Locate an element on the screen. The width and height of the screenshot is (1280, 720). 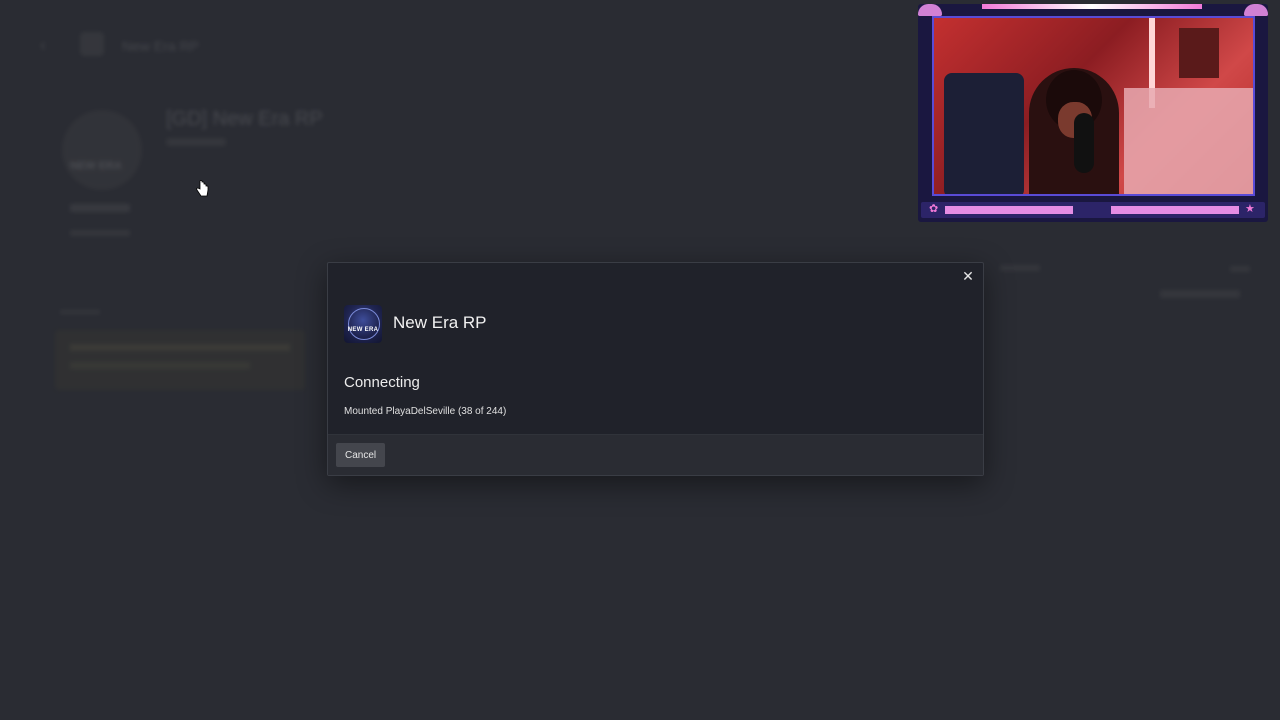
server-logo: NEW ERA is located at coordinates (363, 324).